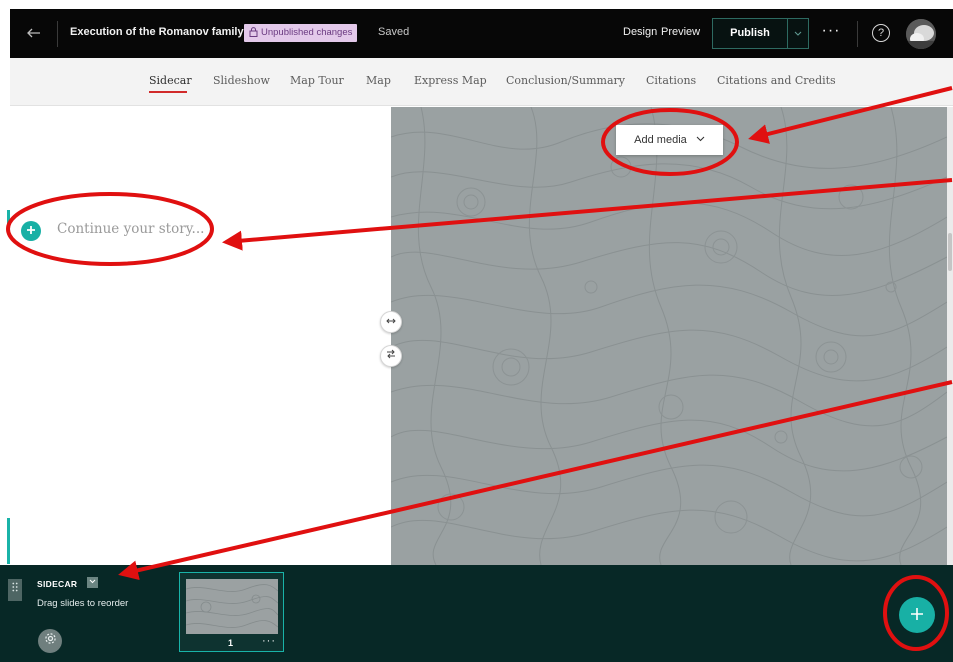  I want to click on add-block-button, so click(31, 231).